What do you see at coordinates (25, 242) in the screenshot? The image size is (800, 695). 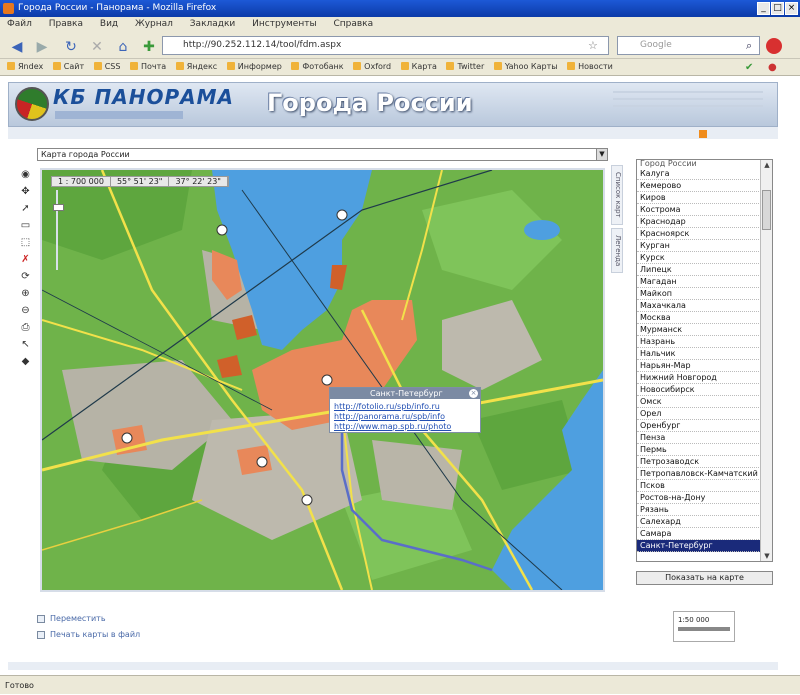 I see `select-area-icon: ⬚` at bounding box center [25, 242].